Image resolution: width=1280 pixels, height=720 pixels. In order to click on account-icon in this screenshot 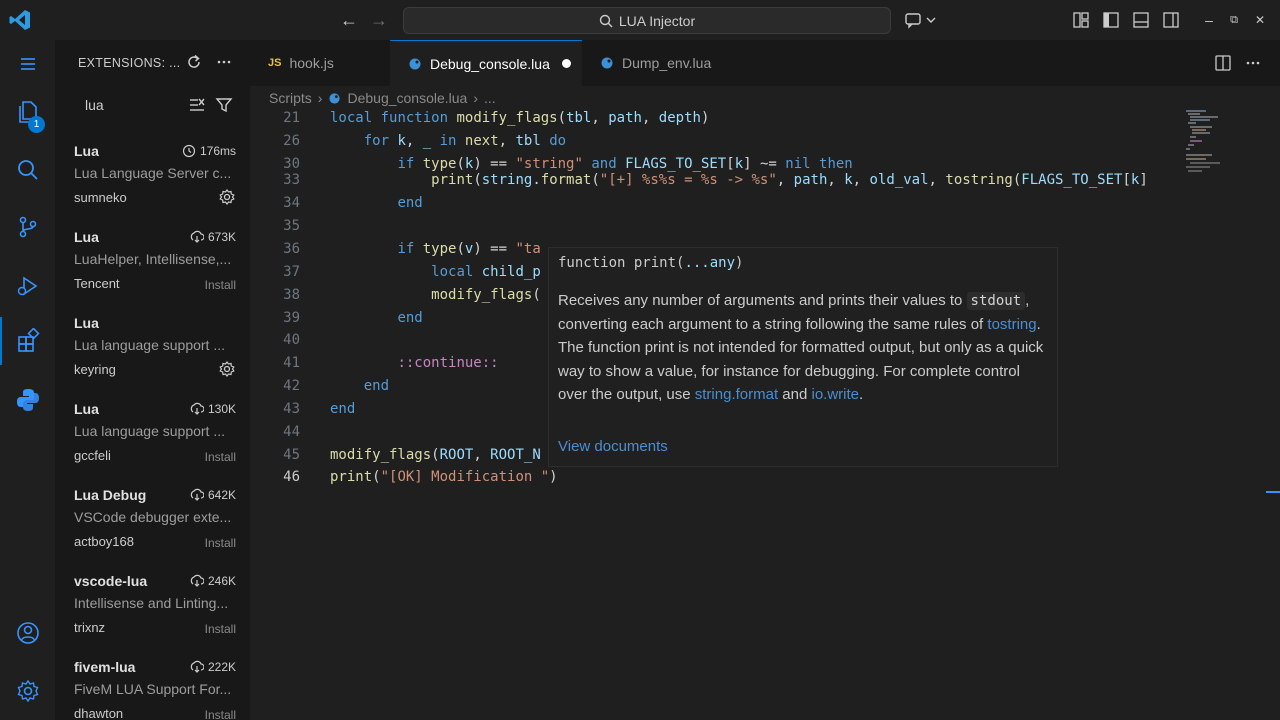, I will do `click(27, 633)`.